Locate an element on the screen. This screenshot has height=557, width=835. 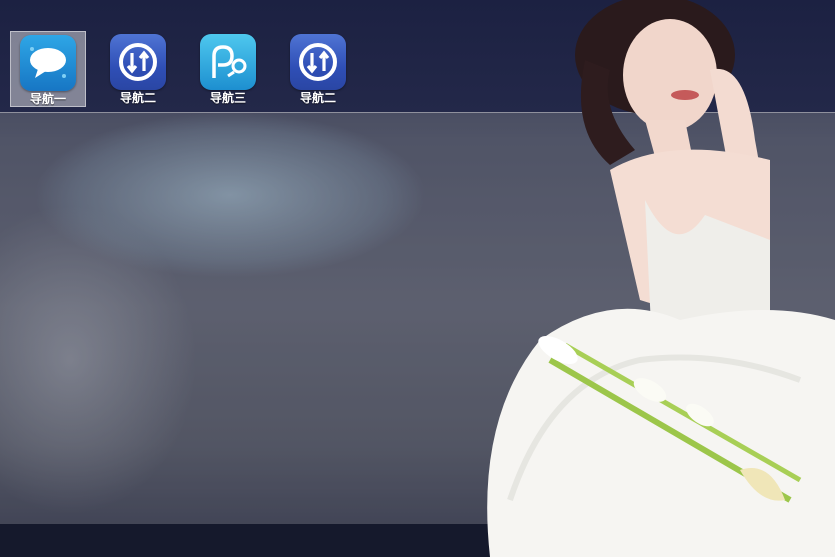
nav-label-1: 导航一 is located at coordinates (47, 99).